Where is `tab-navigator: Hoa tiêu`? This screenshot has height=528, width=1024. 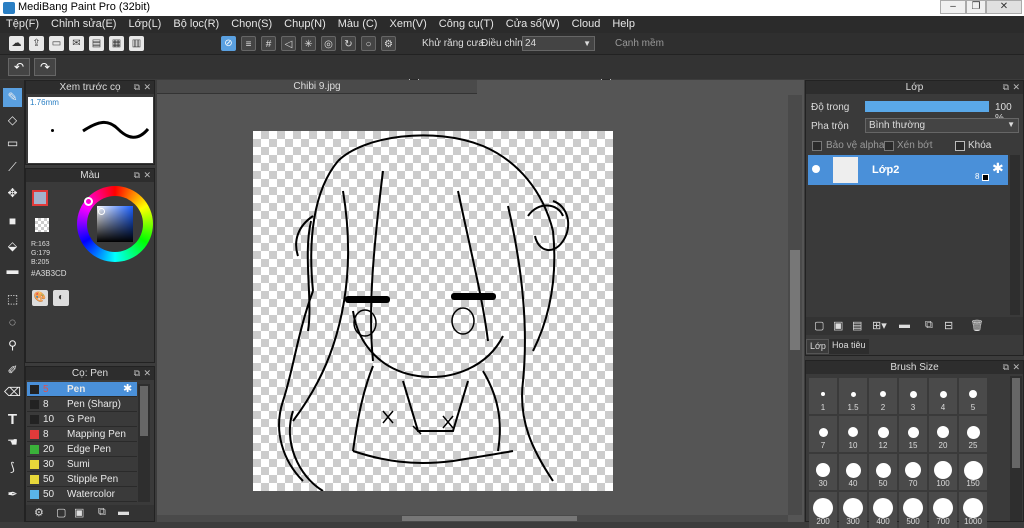
tab-navigator: Hoa tiêu is located at coordinates (849, 346).